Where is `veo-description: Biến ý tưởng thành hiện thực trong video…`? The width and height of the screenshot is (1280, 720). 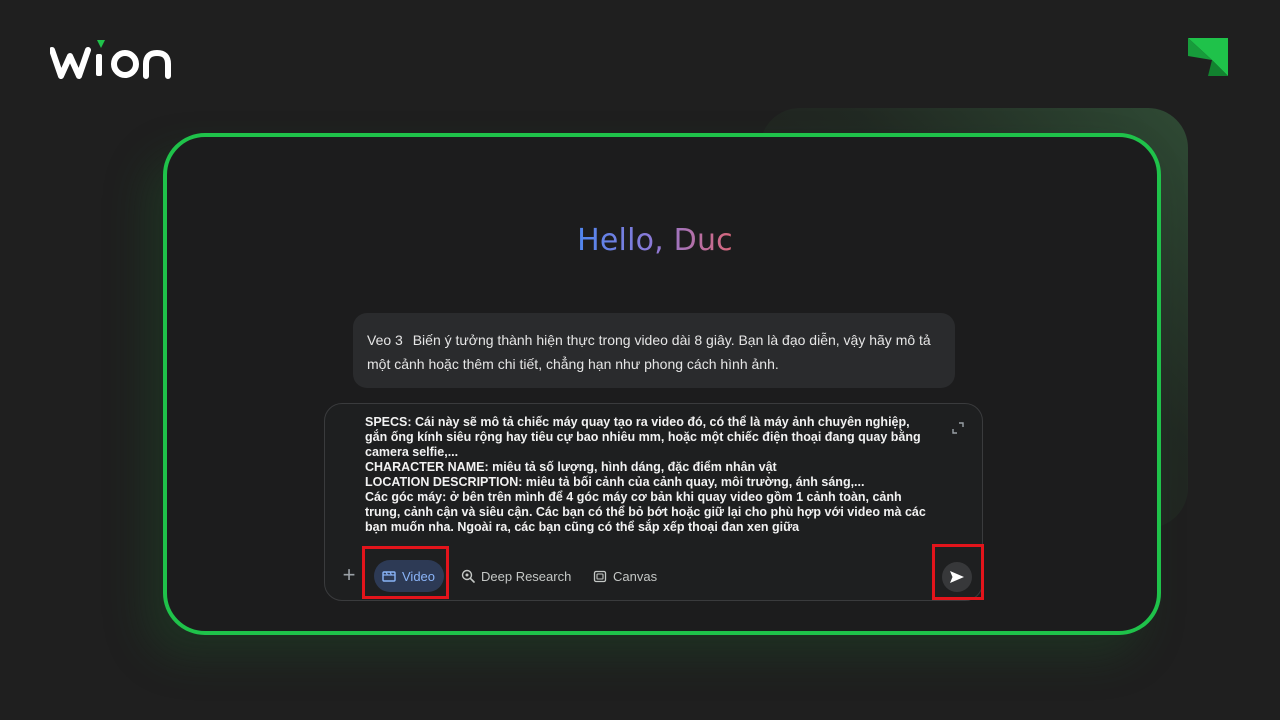
veo-description: Biến ý tưởng thành hiện thực trong video… is located at coordinates (649, 352).